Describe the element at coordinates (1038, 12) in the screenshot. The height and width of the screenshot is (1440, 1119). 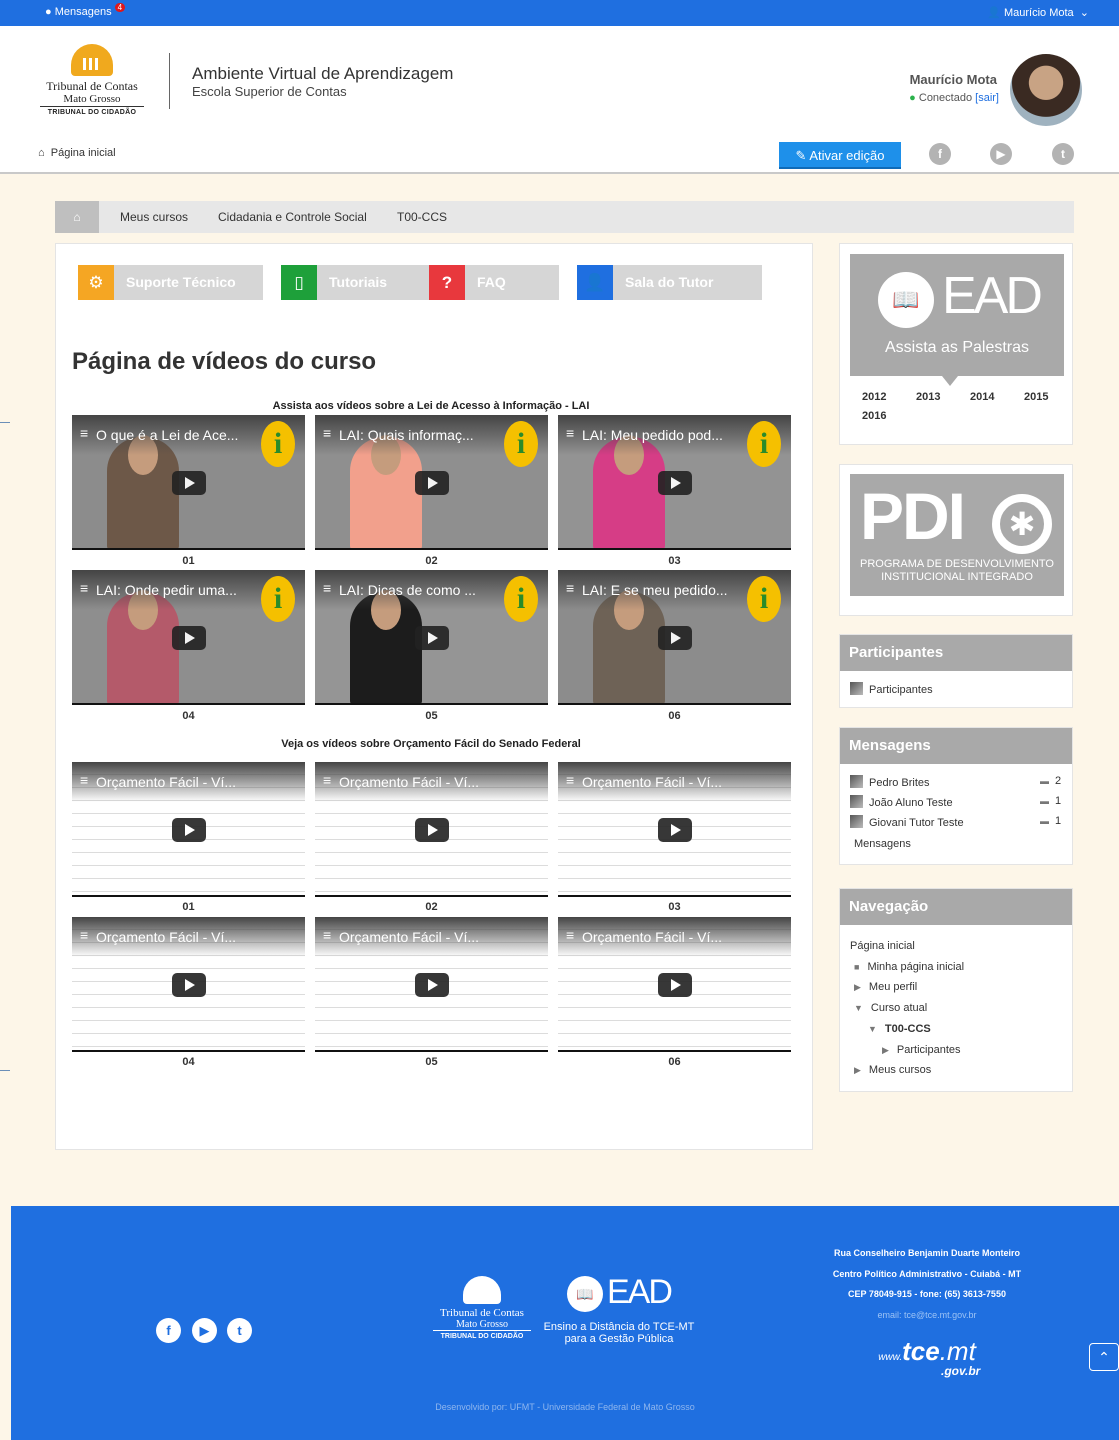
I see `user-menu: 👤 Maurício Mota ⌄` at that location.